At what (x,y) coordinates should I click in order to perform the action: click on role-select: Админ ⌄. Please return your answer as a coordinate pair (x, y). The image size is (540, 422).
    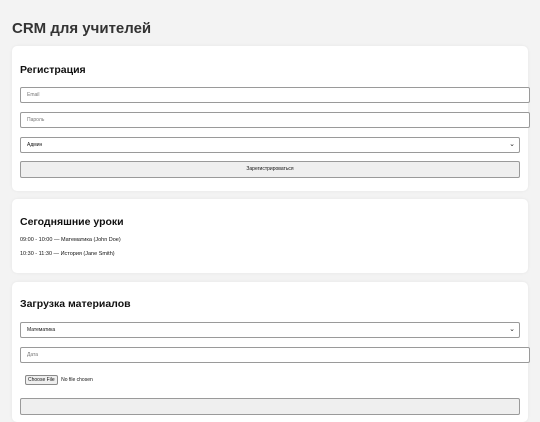
    Looking at the image, I should click on (270, 145).